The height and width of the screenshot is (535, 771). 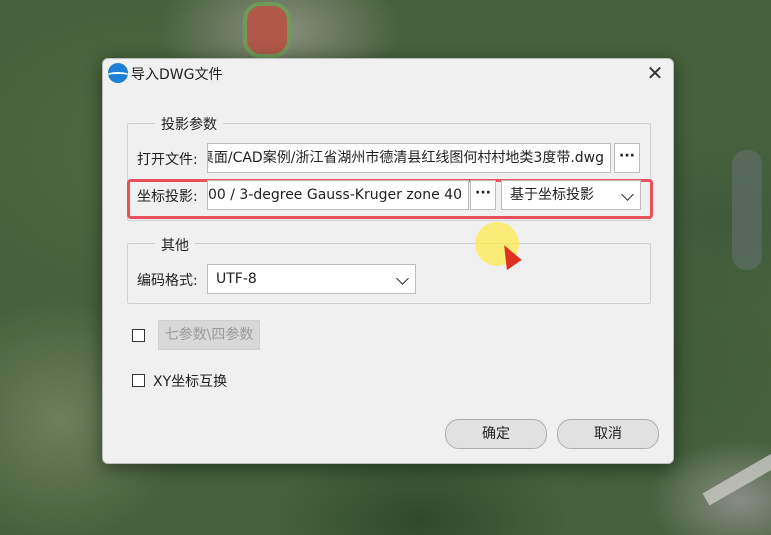 I want to click on close-button: ✕, so click(x=655, y=73).